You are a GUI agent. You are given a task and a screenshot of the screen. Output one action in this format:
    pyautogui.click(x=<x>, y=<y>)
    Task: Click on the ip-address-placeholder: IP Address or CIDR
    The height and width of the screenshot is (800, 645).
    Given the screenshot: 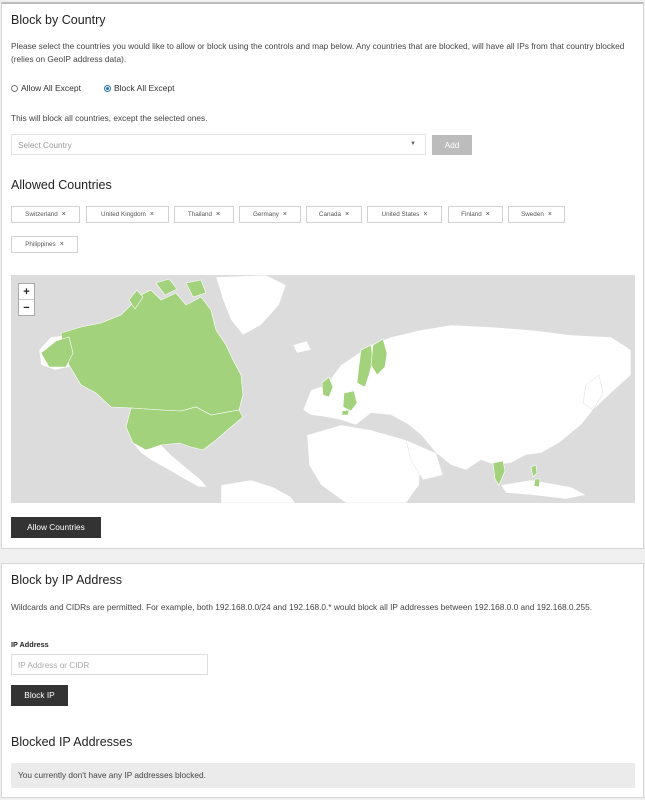 What is the action you would take?
    pyautogui.click(x=54, y=665)
    